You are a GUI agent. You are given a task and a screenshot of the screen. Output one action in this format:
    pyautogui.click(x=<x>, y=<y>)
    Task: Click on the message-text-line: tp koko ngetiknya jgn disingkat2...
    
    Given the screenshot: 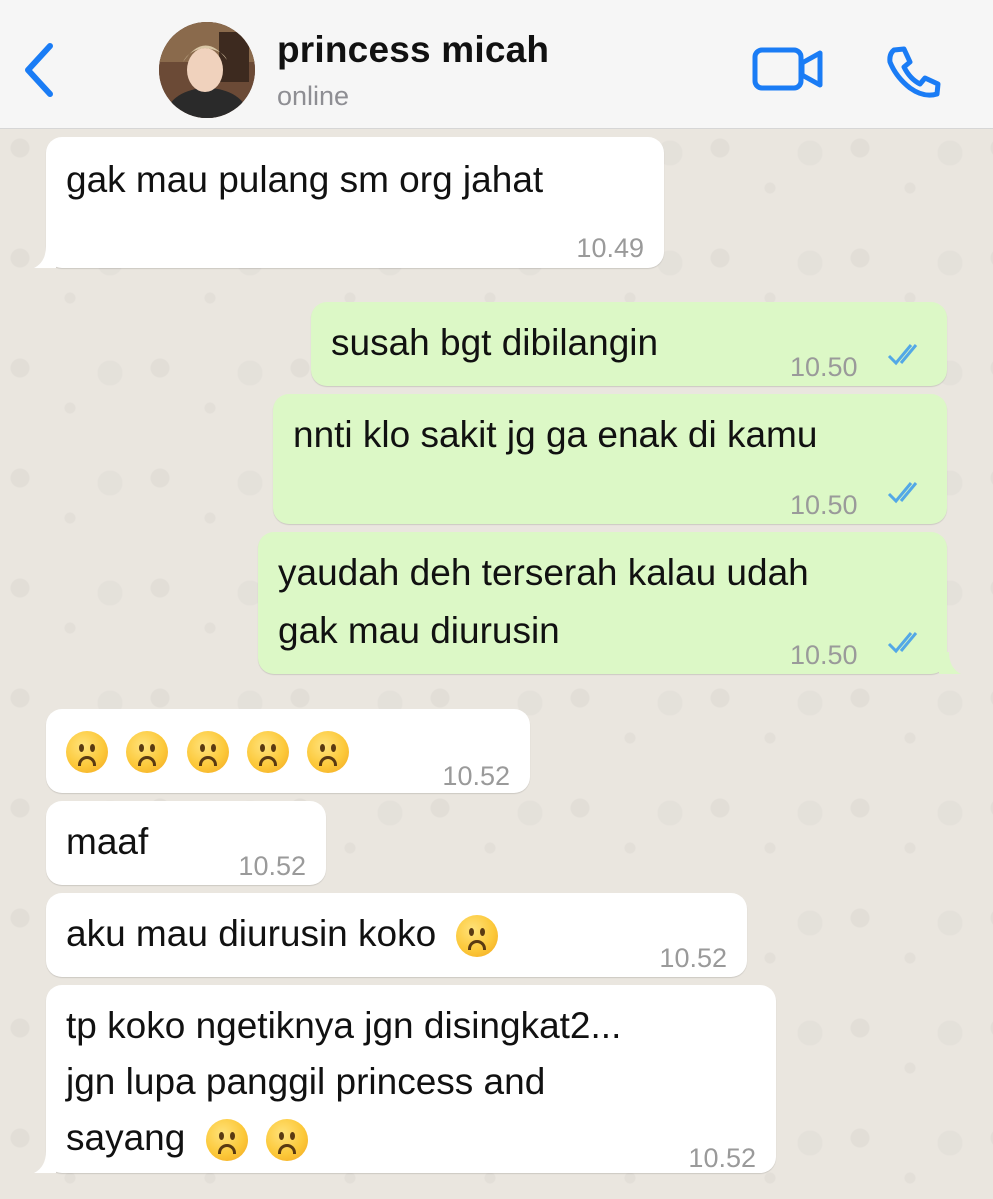 What is the action you would take?
    pyautogui.click(x=344, y=1025)
    